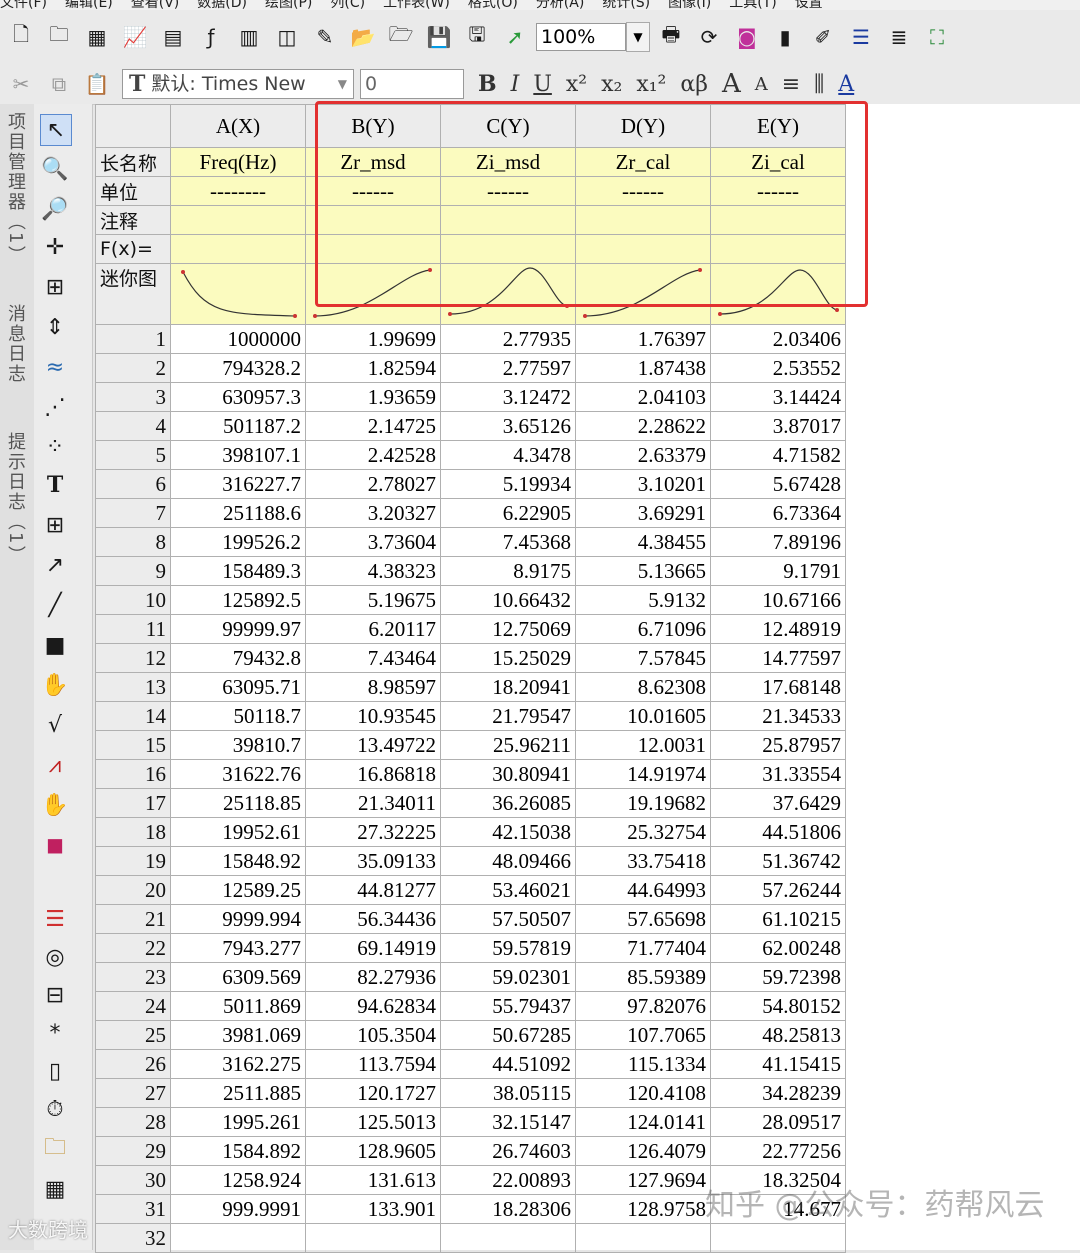 The width and height of the screenshot is (1080, 1253). I want to click on data-cell: 7943.277, so click(238, 948).